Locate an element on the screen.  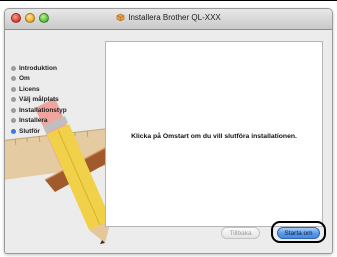
package-icon is located at coordinates (120, 17).